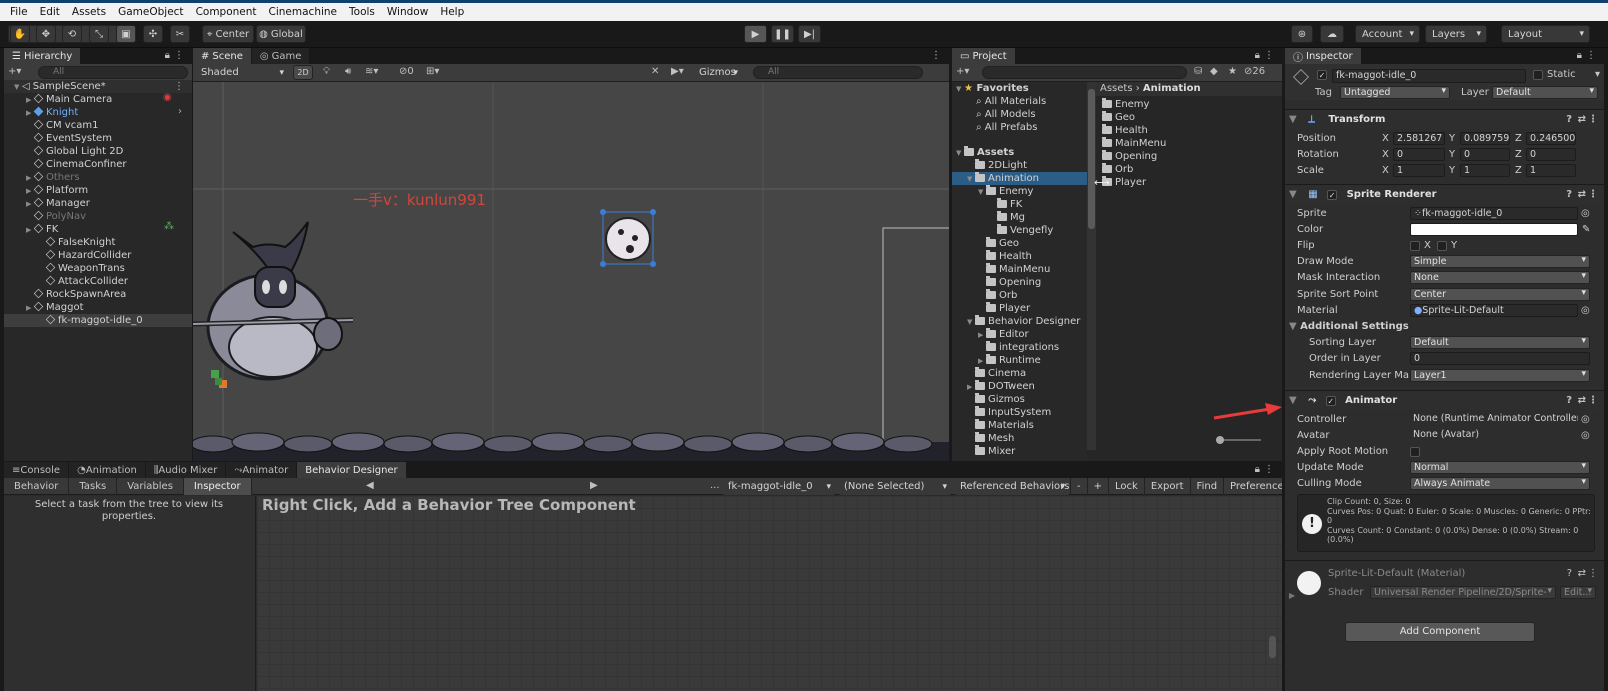 Image resolution: width=1608 pixels, height=691 pixels. Describe the element at coordinates (179, 86) in the screenshot. I see `scene-menu-icon: ⋮` at that location.